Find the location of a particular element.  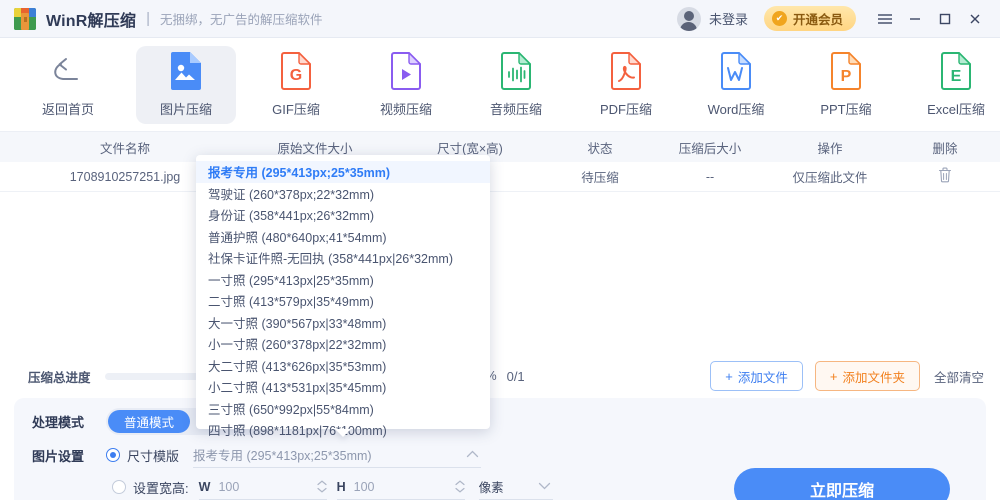

height-value: 100 is located at coordinates (404, 487).